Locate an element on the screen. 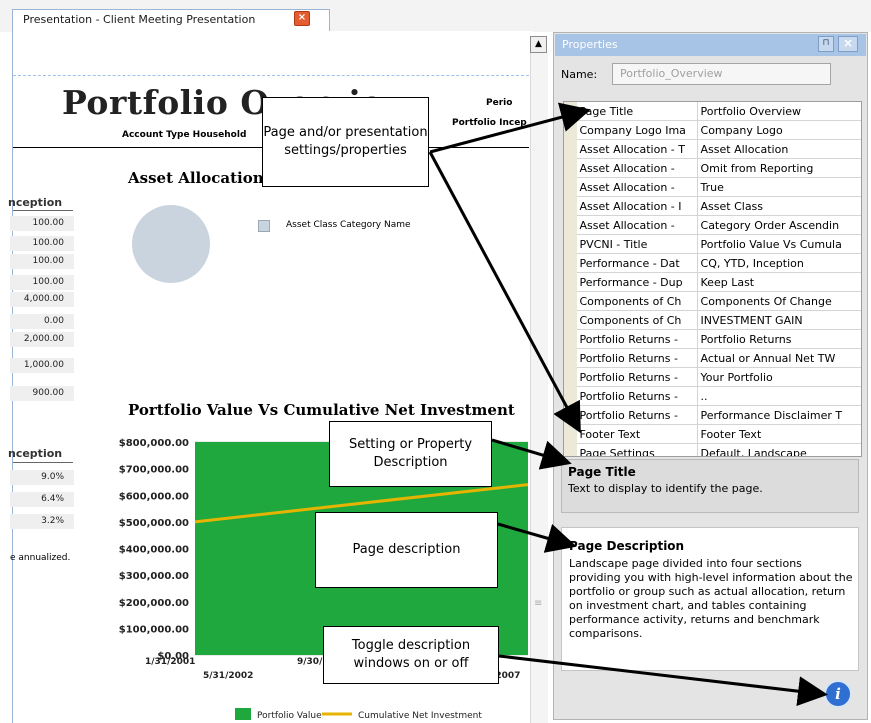  arrow-to-description is located at coordinates (531, 454).